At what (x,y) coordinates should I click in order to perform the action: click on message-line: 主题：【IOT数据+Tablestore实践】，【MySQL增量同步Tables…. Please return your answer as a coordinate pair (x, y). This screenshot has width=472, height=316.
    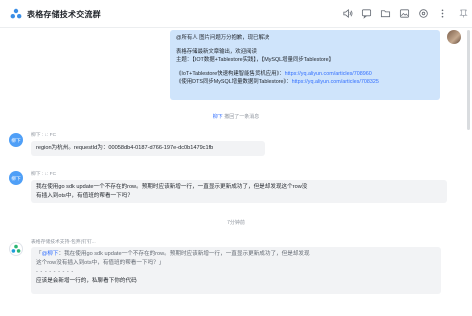
    Looking at the image, I should click on (255, 60).